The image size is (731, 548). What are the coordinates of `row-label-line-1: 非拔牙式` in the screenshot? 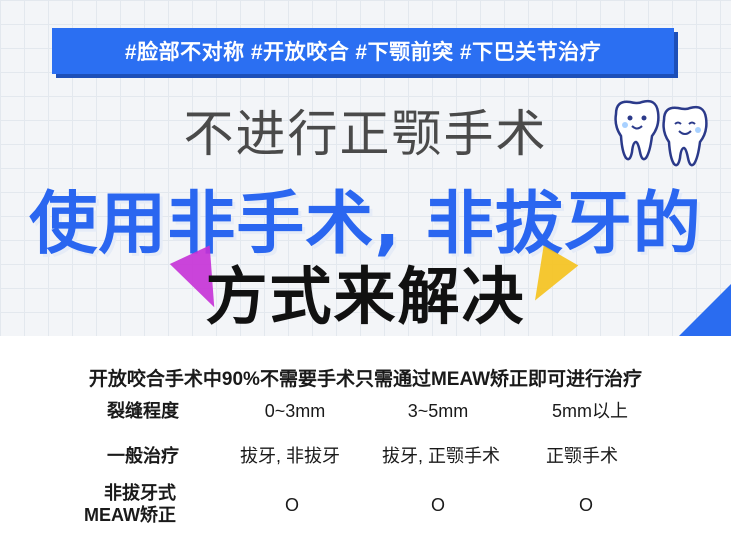 It's located at (140, 493).